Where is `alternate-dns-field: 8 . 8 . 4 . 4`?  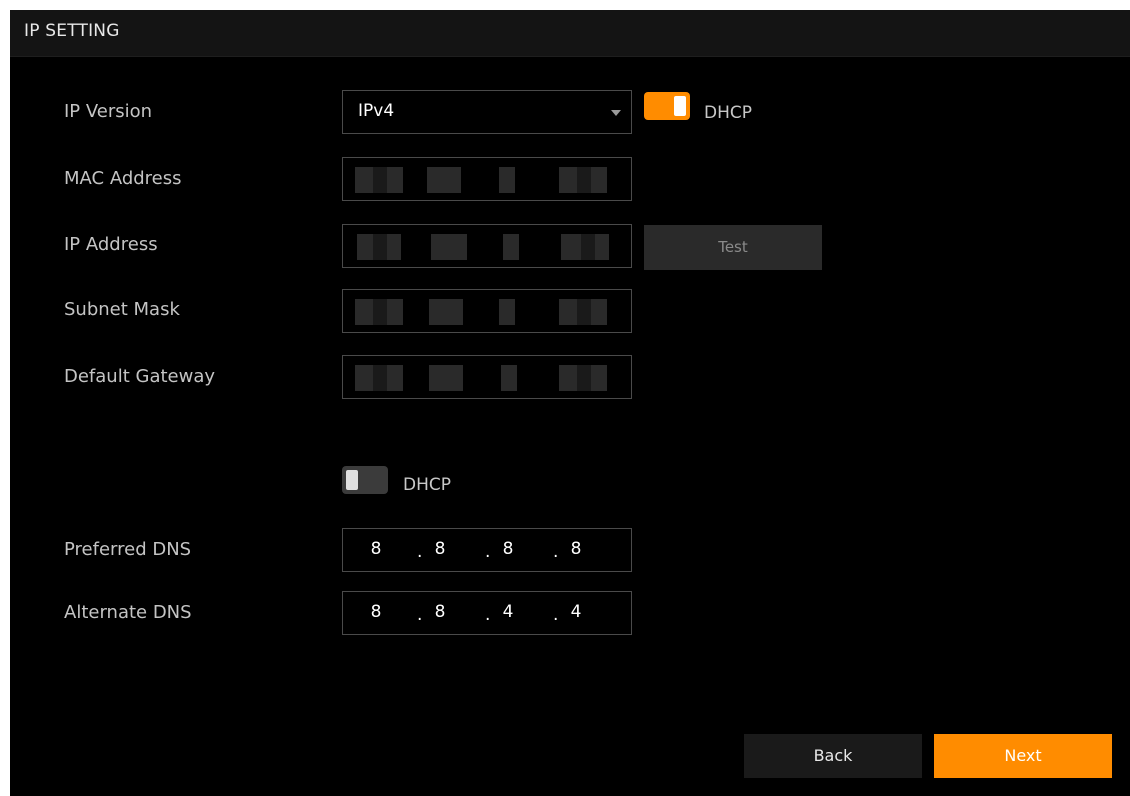 alternate-dns-field: 8 . 8 . 4 . 4 is located at coordinates (487, 613).